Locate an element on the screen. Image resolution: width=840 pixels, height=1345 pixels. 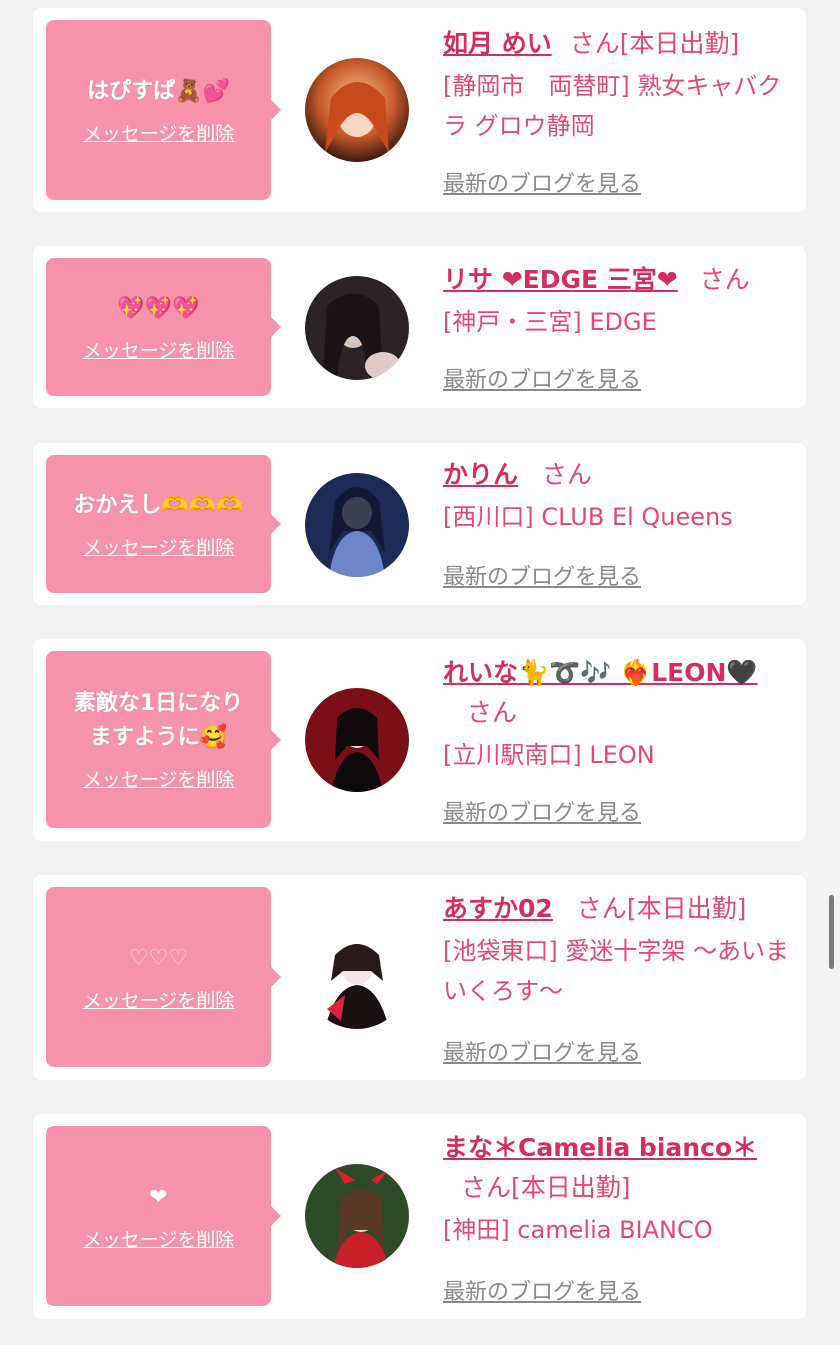
girl-name-link: 如月 めい is located at coordinates (497, 43).